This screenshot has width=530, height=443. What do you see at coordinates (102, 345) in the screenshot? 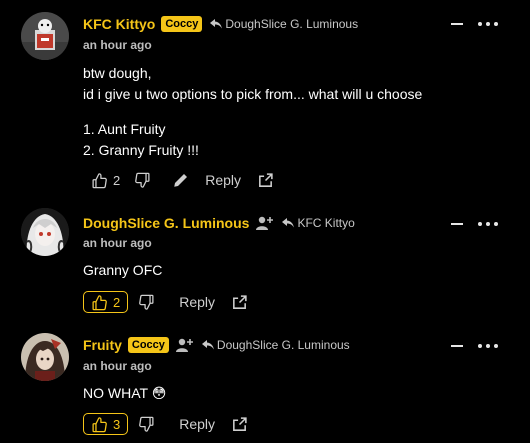
I see `username: Fruity` at bounding box center [102, 345].